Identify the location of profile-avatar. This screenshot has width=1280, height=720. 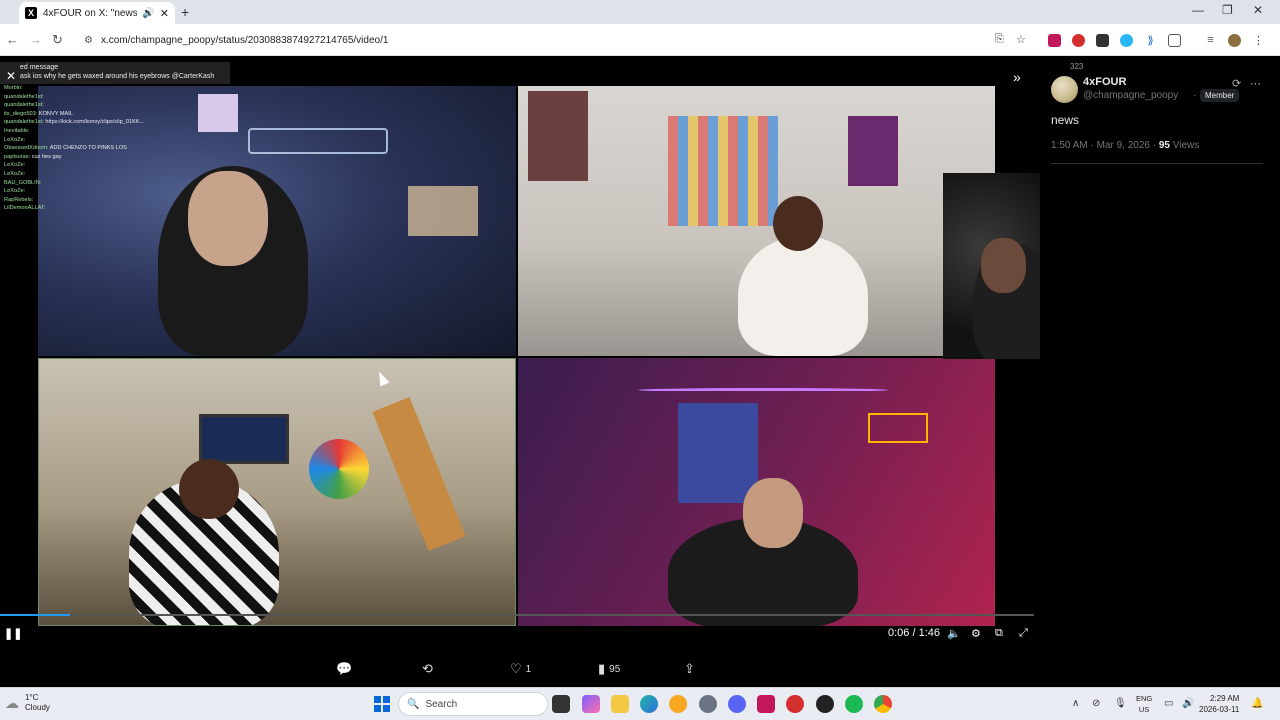
(1234, 40).